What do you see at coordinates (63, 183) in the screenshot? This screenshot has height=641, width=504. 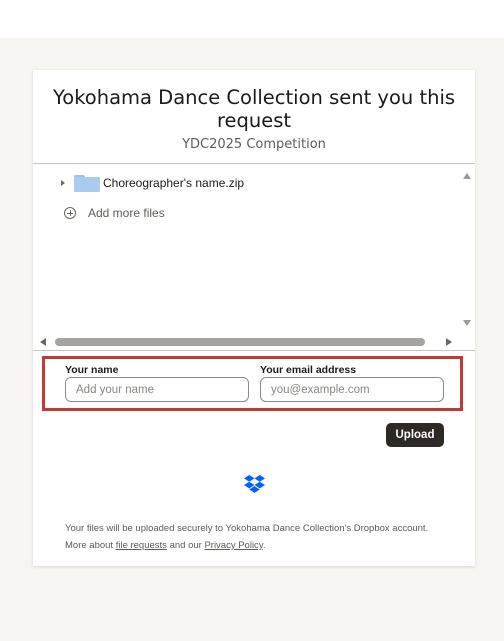 I see `expand-caret-icon` at bounding box center [63, 183].